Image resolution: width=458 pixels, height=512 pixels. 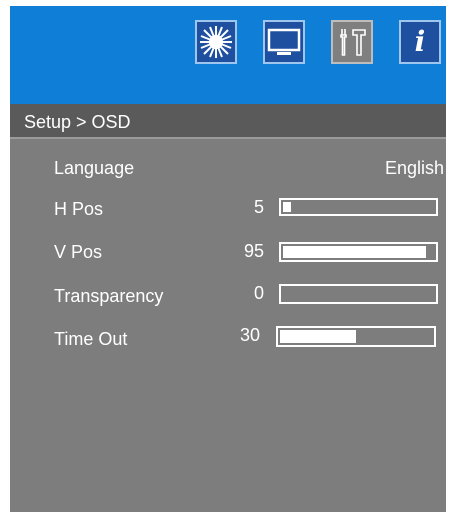 What do you see at coordinates (287, 207) in the screenshot?
I see `h-pos-slider-fill` at bounding box center [287, 207].